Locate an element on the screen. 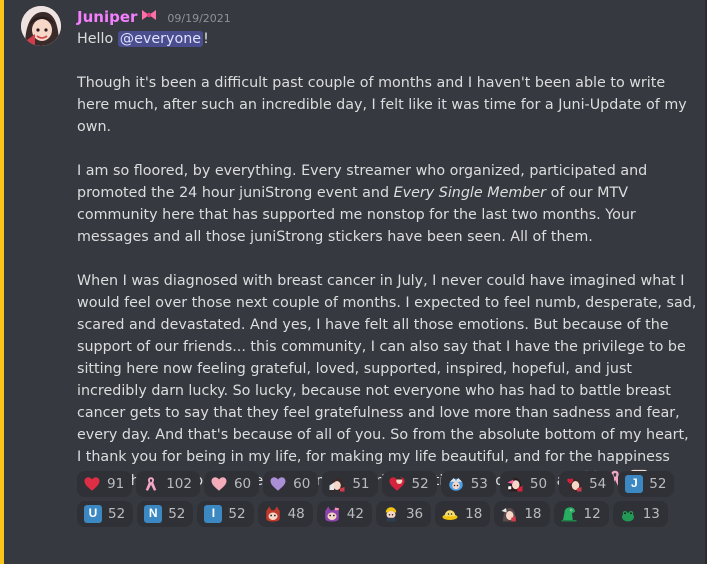 This screenshot has width=707, height=564. avatar-image is located at coordinates (41, 26).